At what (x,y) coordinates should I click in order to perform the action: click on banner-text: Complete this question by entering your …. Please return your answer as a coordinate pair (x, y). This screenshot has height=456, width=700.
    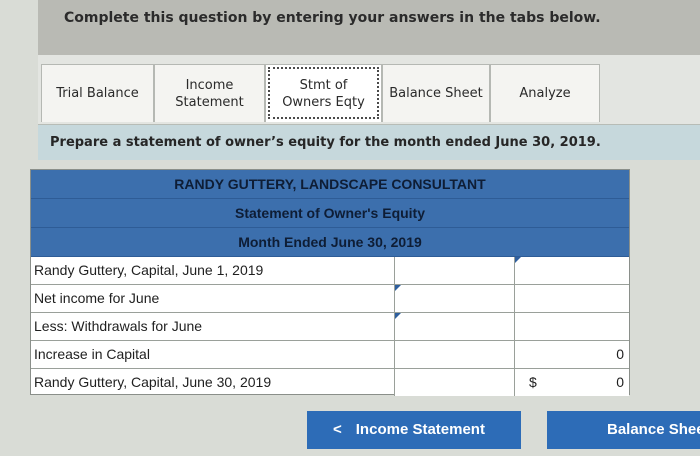
    Looking at the image, I should click on (332, 18).